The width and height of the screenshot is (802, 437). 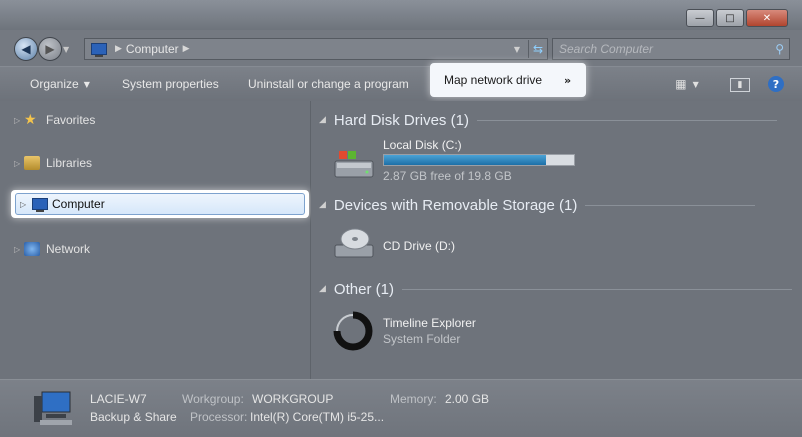 I want to click on preview-pane-icon: ▮, so click(x=740, y=85).